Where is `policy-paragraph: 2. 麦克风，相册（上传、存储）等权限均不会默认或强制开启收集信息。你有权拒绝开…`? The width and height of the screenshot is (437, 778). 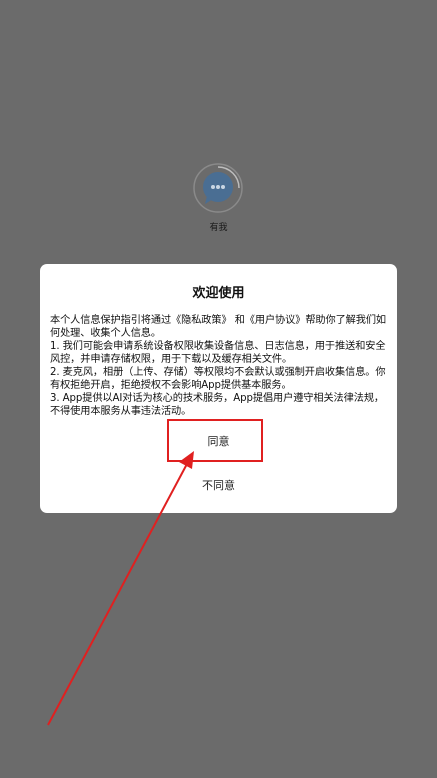
policy-paragraph: 2. 麦克风，相册（上传、存储）等权限均不会默认或强制开启收集信息。你有权拒绝开… is located at coordinates (218, 379).